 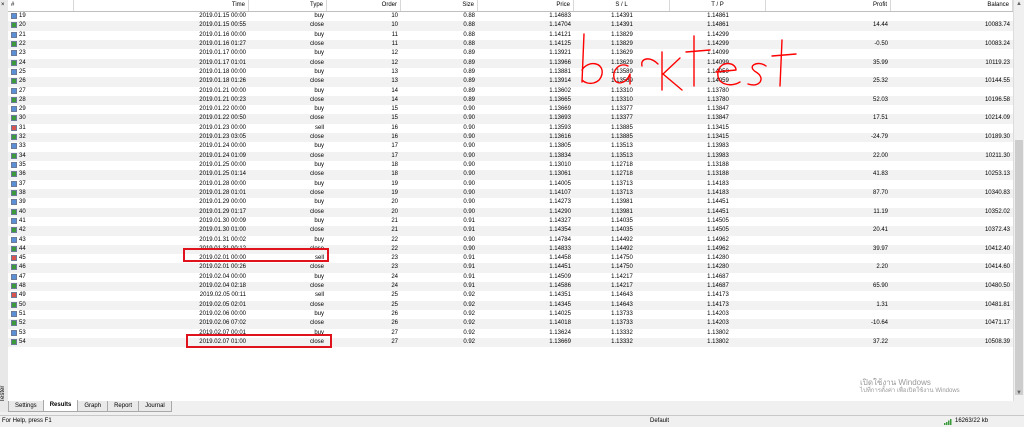 I want to click on cell-tp: 1.13188, so click(x=718, y=174).